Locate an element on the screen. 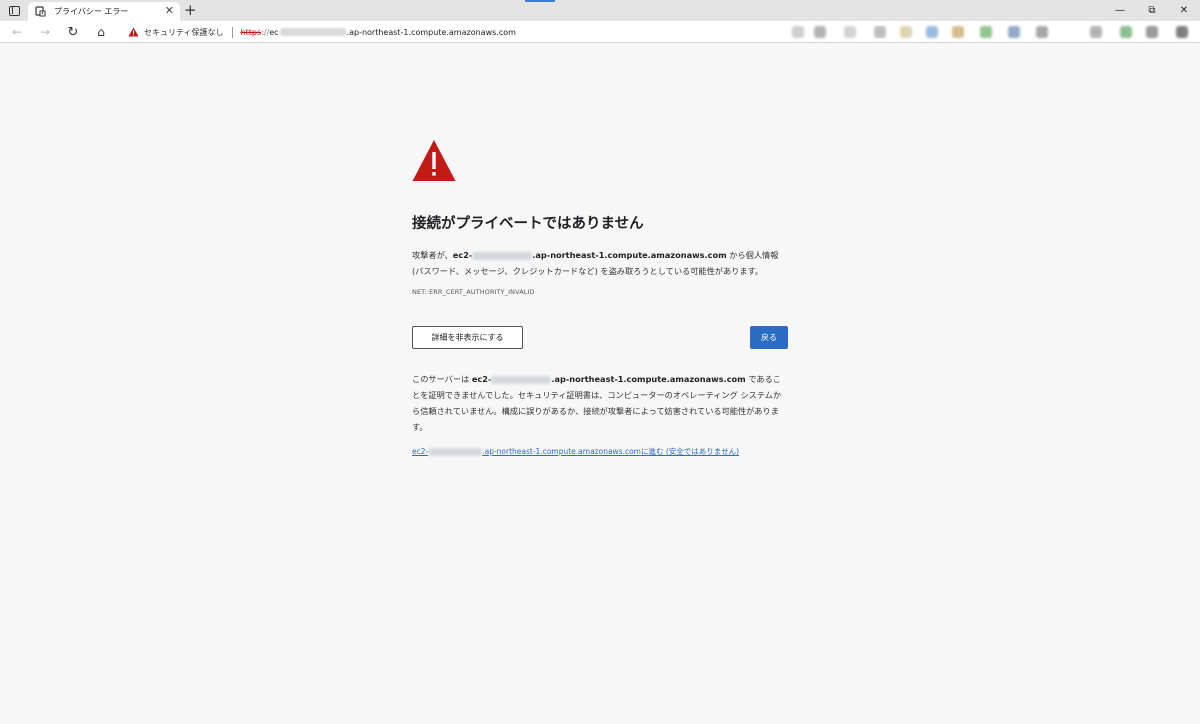 This screenshot has height=724, width=1200. url-host-prefix: ec is located at coordinates (274, 32).